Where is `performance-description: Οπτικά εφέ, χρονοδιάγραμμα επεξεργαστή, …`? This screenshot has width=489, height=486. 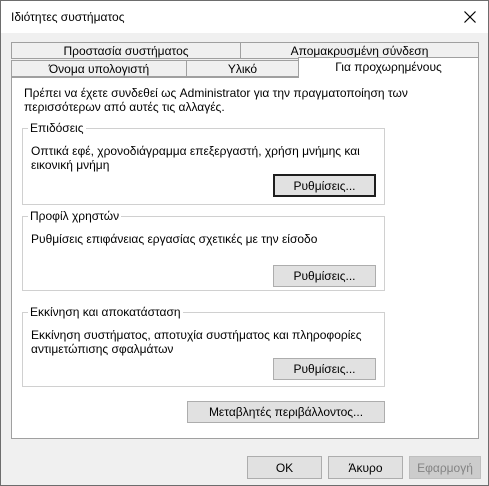
performance-description: Οπτικά εφέ, χρονοδιάγραμμα επεξεργαστή, … is located at coordinates (195, 158).